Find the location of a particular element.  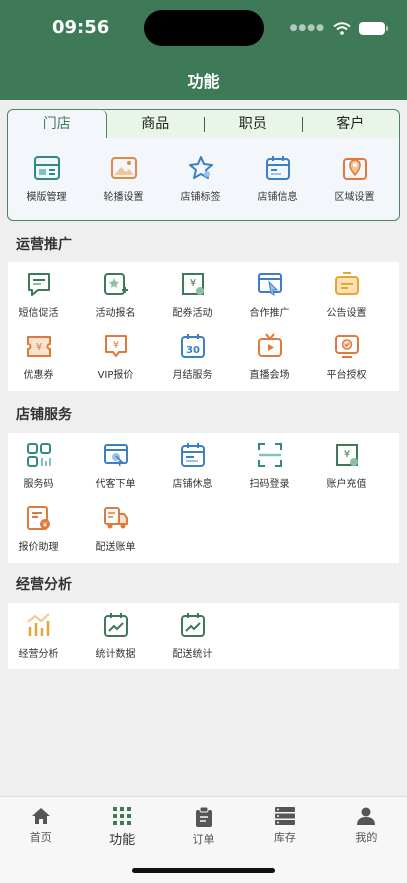

home-icon is located at coordinates (40, 816).